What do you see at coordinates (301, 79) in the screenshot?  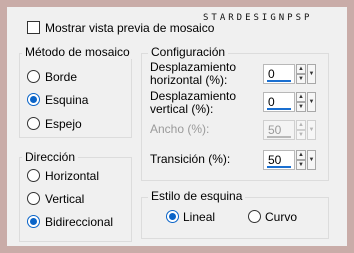 I see `h-offset-down-arrow-icon: ▼` at bounding box center [301, 79].